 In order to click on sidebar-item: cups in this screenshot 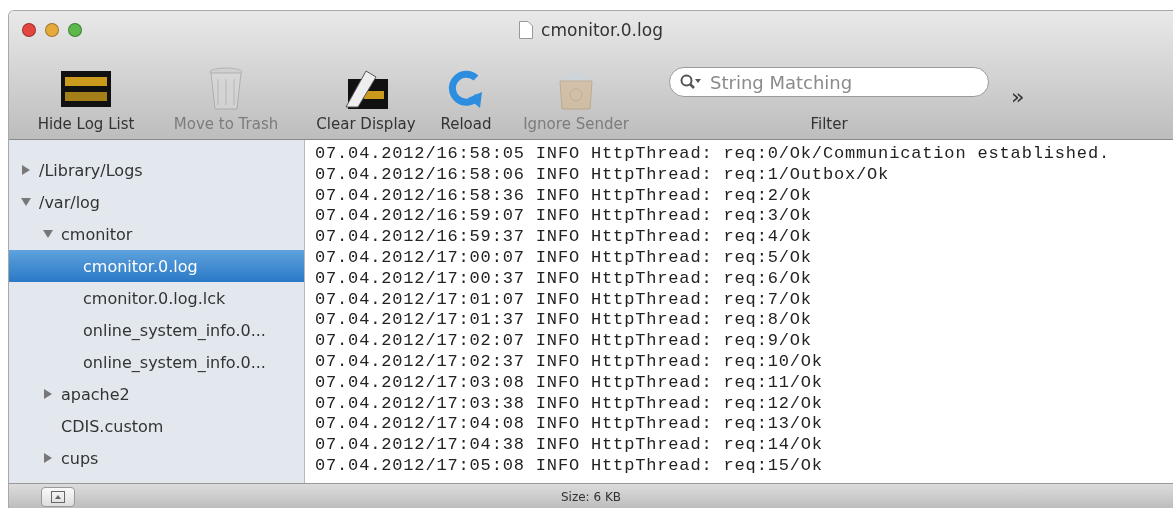, I will do `click(156, 458)`.